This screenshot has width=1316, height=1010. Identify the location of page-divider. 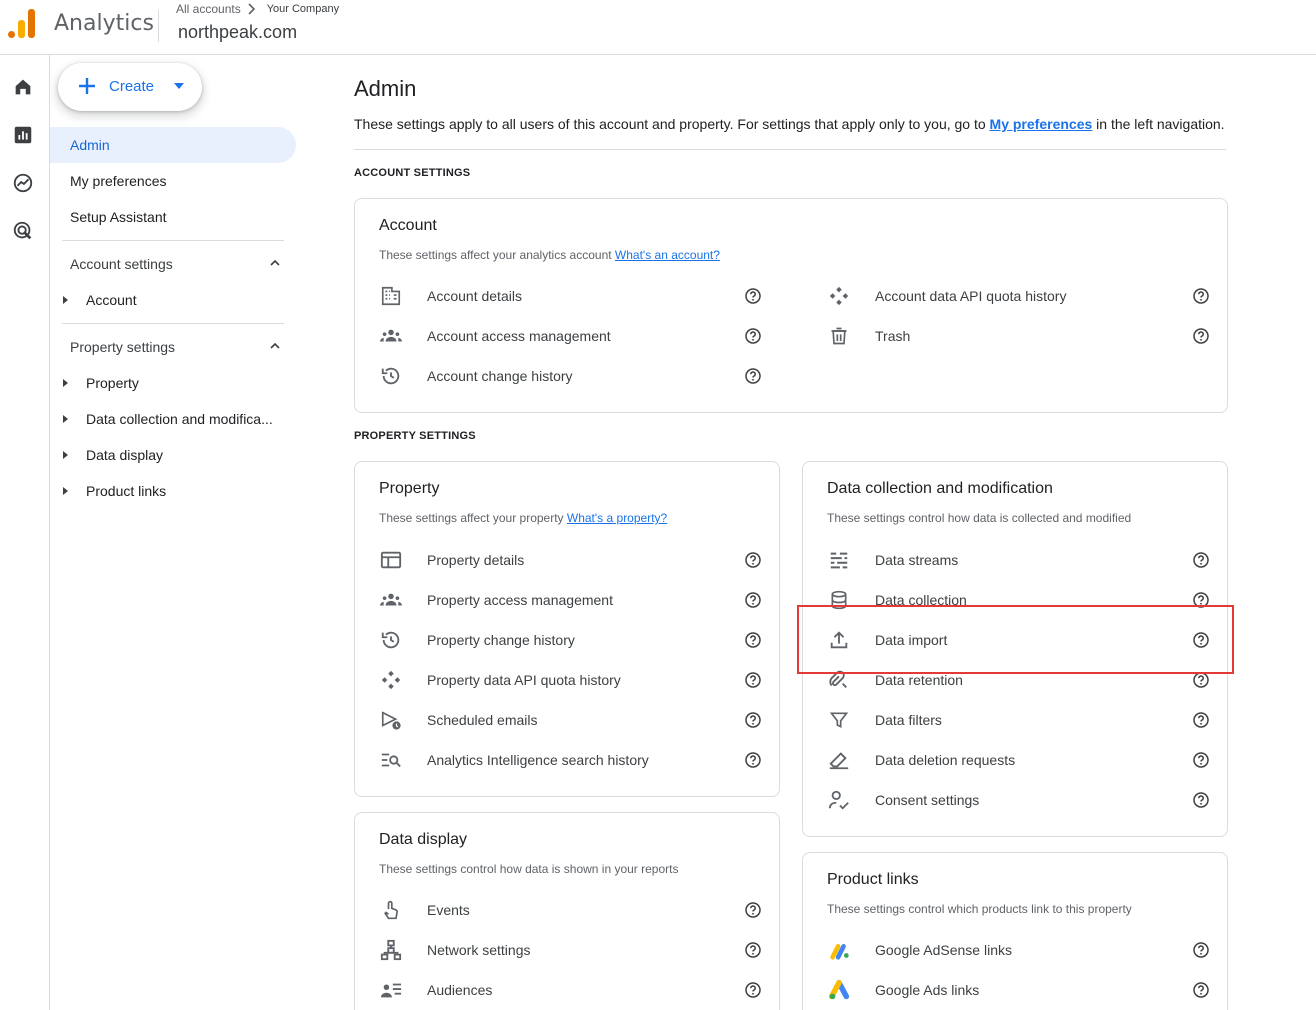
(790, 149).